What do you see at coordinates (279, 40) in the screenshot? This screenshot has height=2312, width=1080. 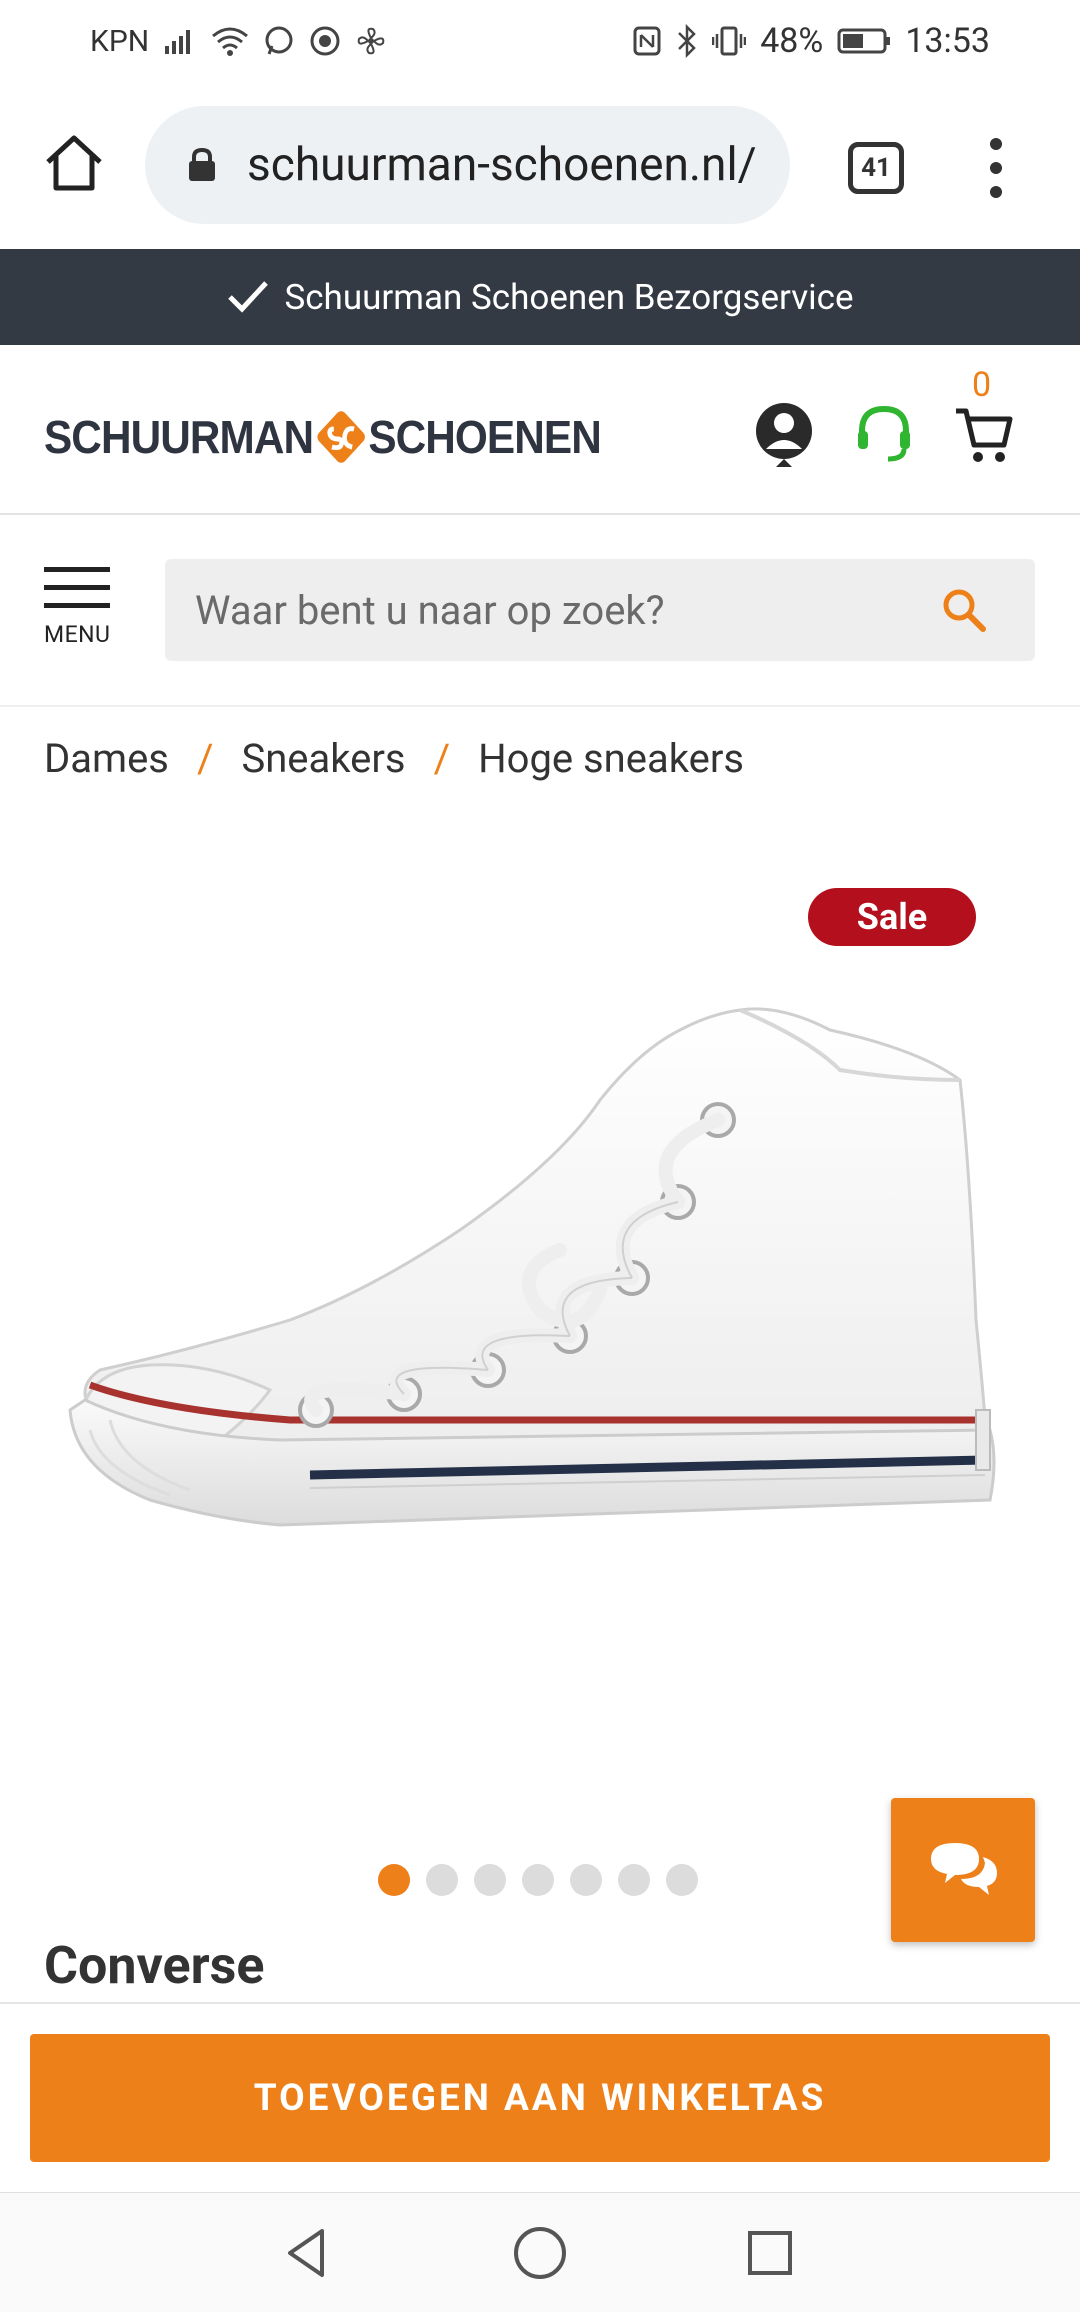 I see `whatsapp-icon` at bounding box center [279, 40].